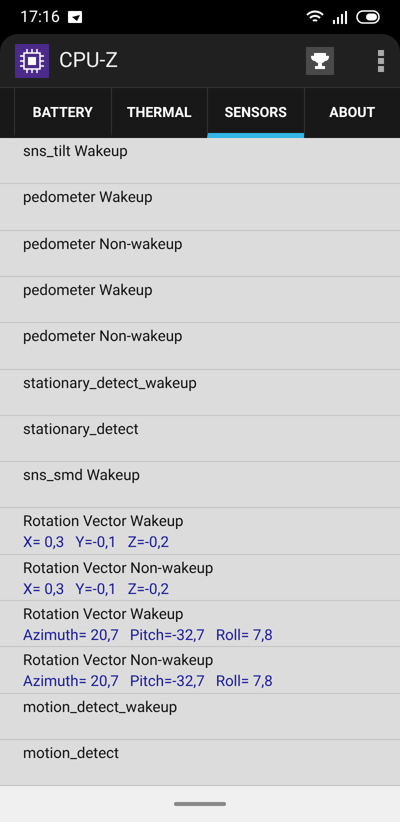 Image resolution: width=400 pixels, height=822 pixels. I want to click on sensor-name: sns_tilt Wakeup, so click(76, 151).